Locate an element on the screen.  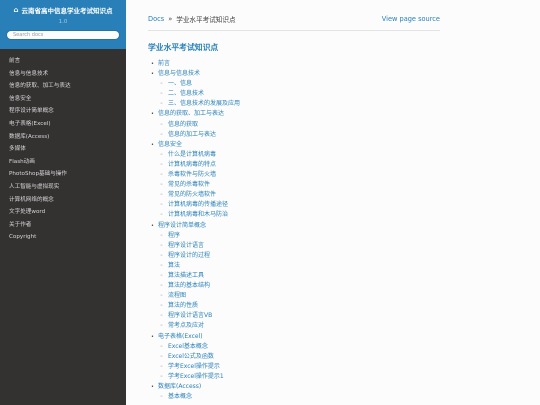
sidebar-item: Flash动画 is located at coordinates (63, 162).